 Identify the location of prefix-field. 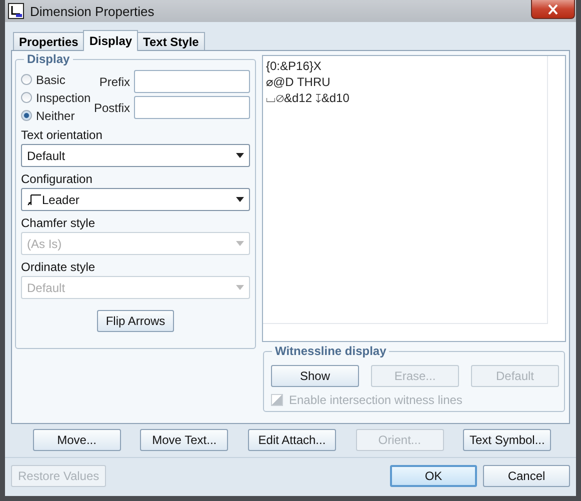
(192, 81).